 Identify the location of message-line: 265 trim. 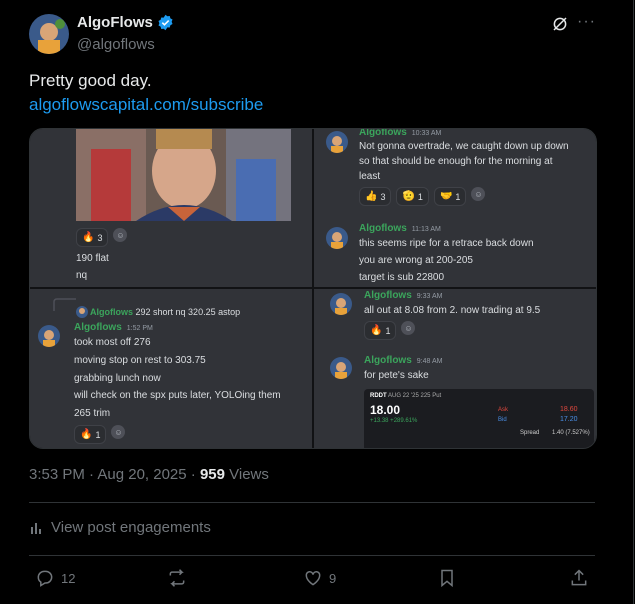
(92, 413).